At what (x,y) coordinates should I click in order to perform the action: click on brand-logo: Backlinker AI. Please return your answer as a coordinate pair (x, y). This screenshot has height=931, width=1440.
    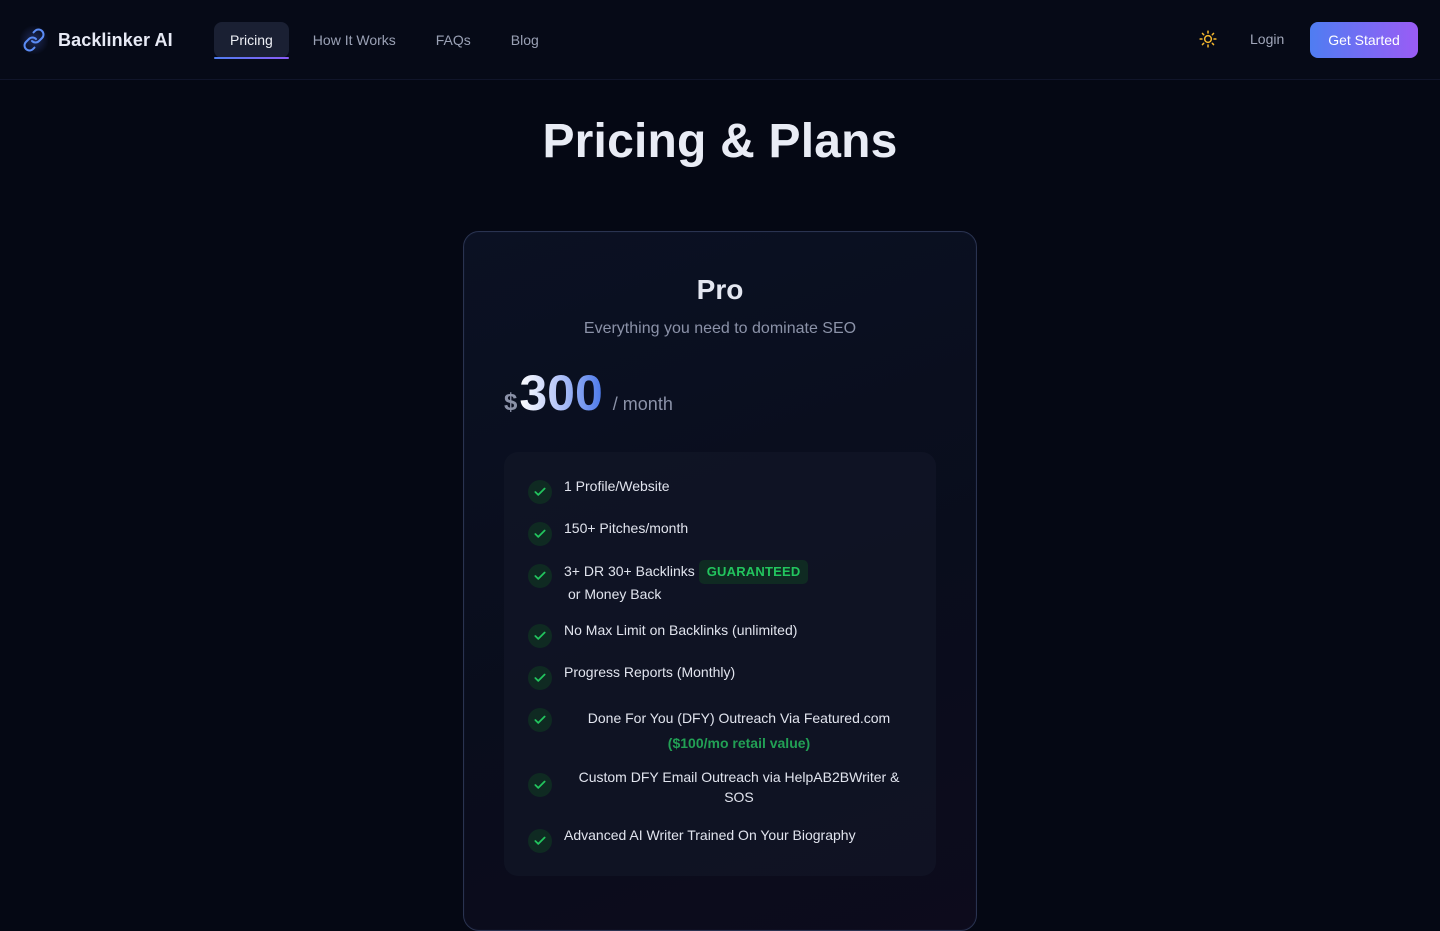
    Looking at the image, I should click on (96, 40).